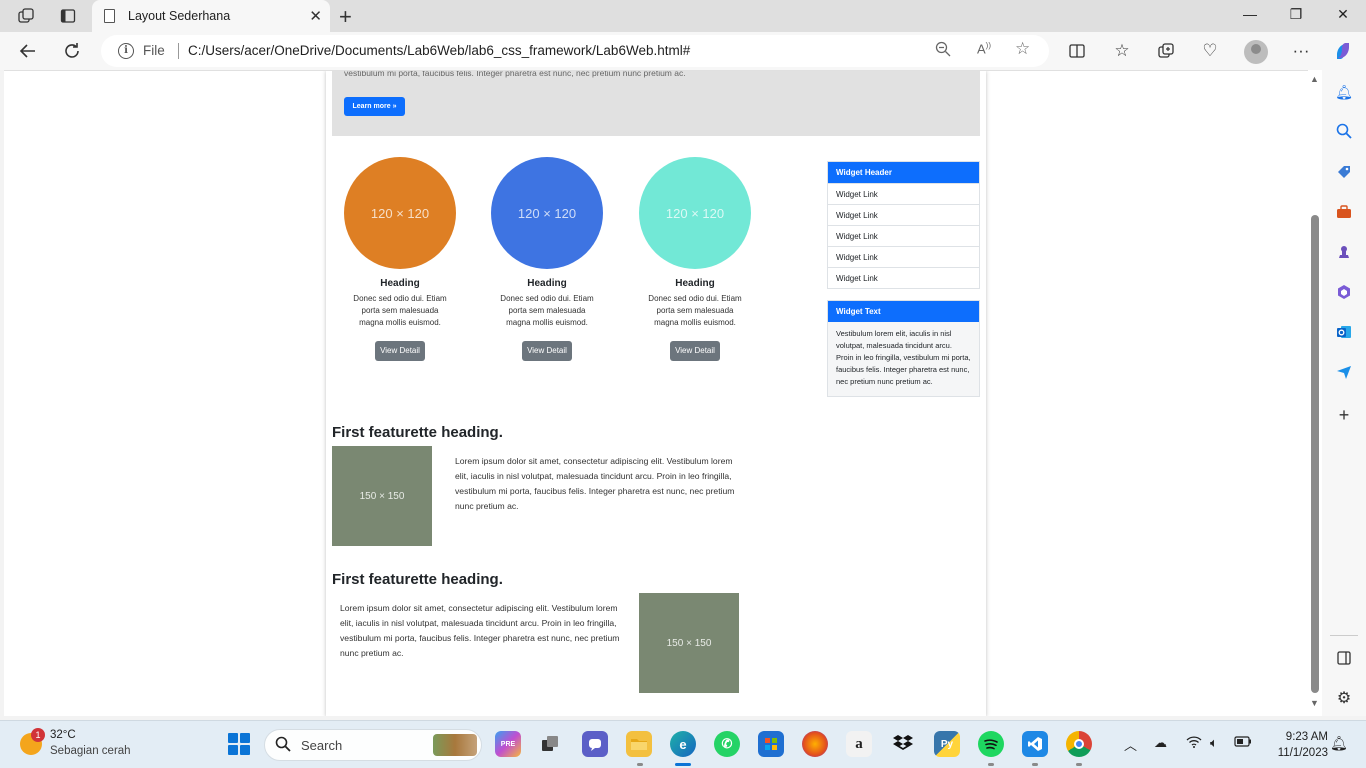  What do you see at coordinates (1344, 415) in the screenshot?
I see `add-sidebar-app-icon: +` at bounding box center [1344, 415].